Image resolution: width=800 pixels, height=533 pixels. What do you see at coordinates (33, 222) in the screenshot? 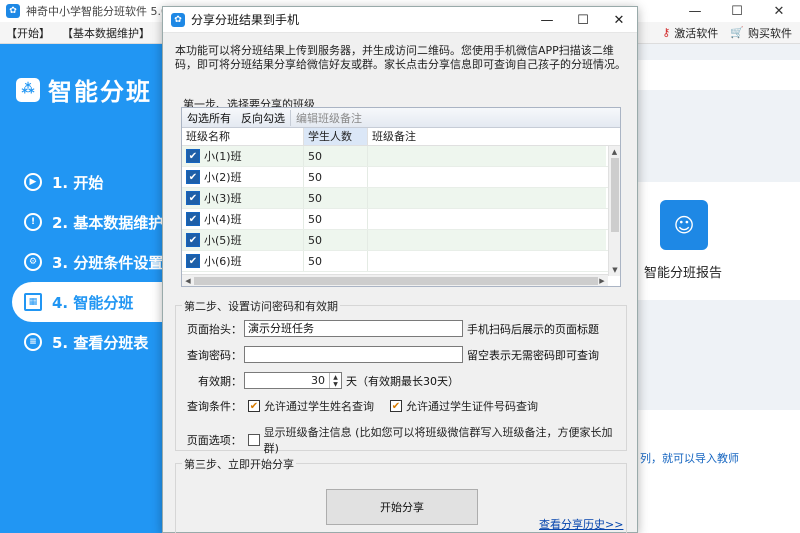
I see `info-icon: !` at bounding box center [33, 222].